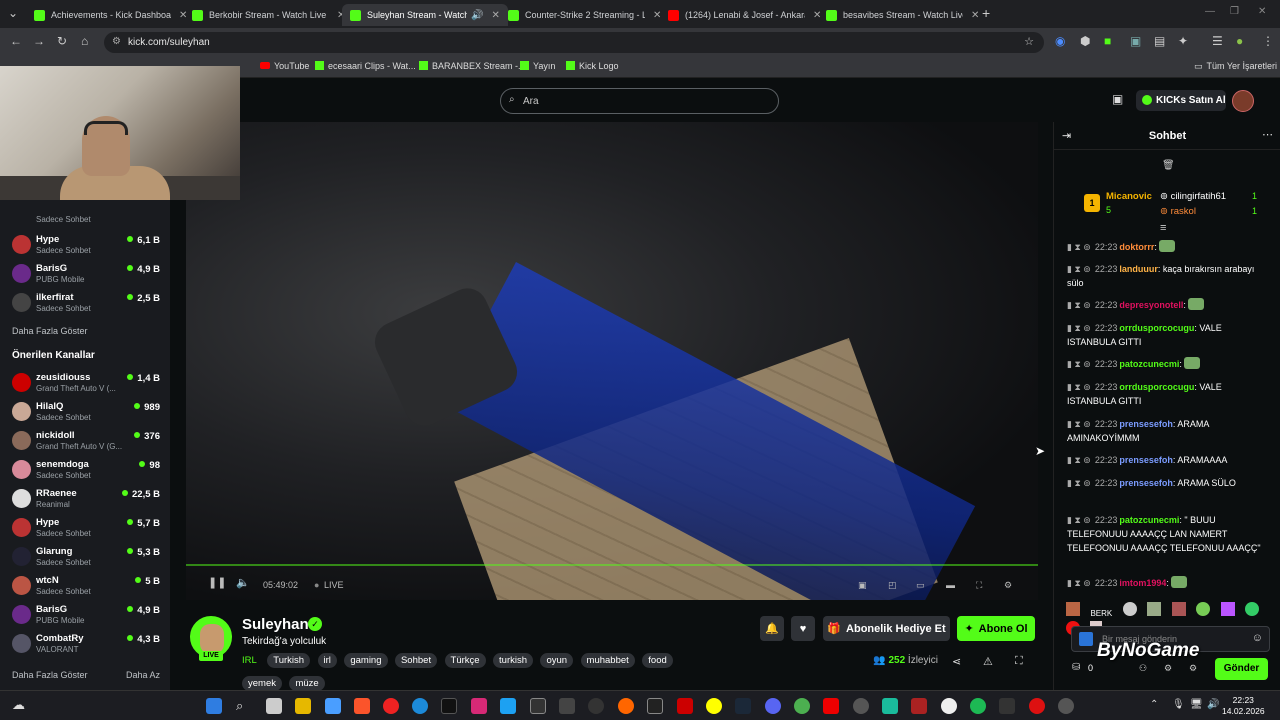 Image resolution: width=1280 pixels, height=720 pixels. Describe the element at coordinates (1168, 165) in the screenshot. I see `trash-icon: 🗑` at that location.